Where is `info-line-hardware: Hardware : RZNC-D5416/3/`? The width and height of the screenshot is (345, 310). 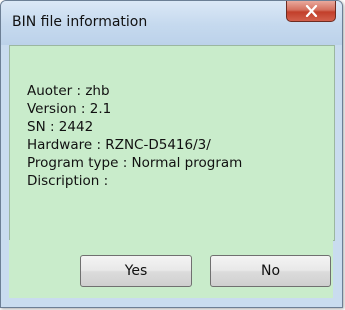 info-line-hardware: Hardware : RZNC-D5416/3/ is located at coordinates (119, 145).